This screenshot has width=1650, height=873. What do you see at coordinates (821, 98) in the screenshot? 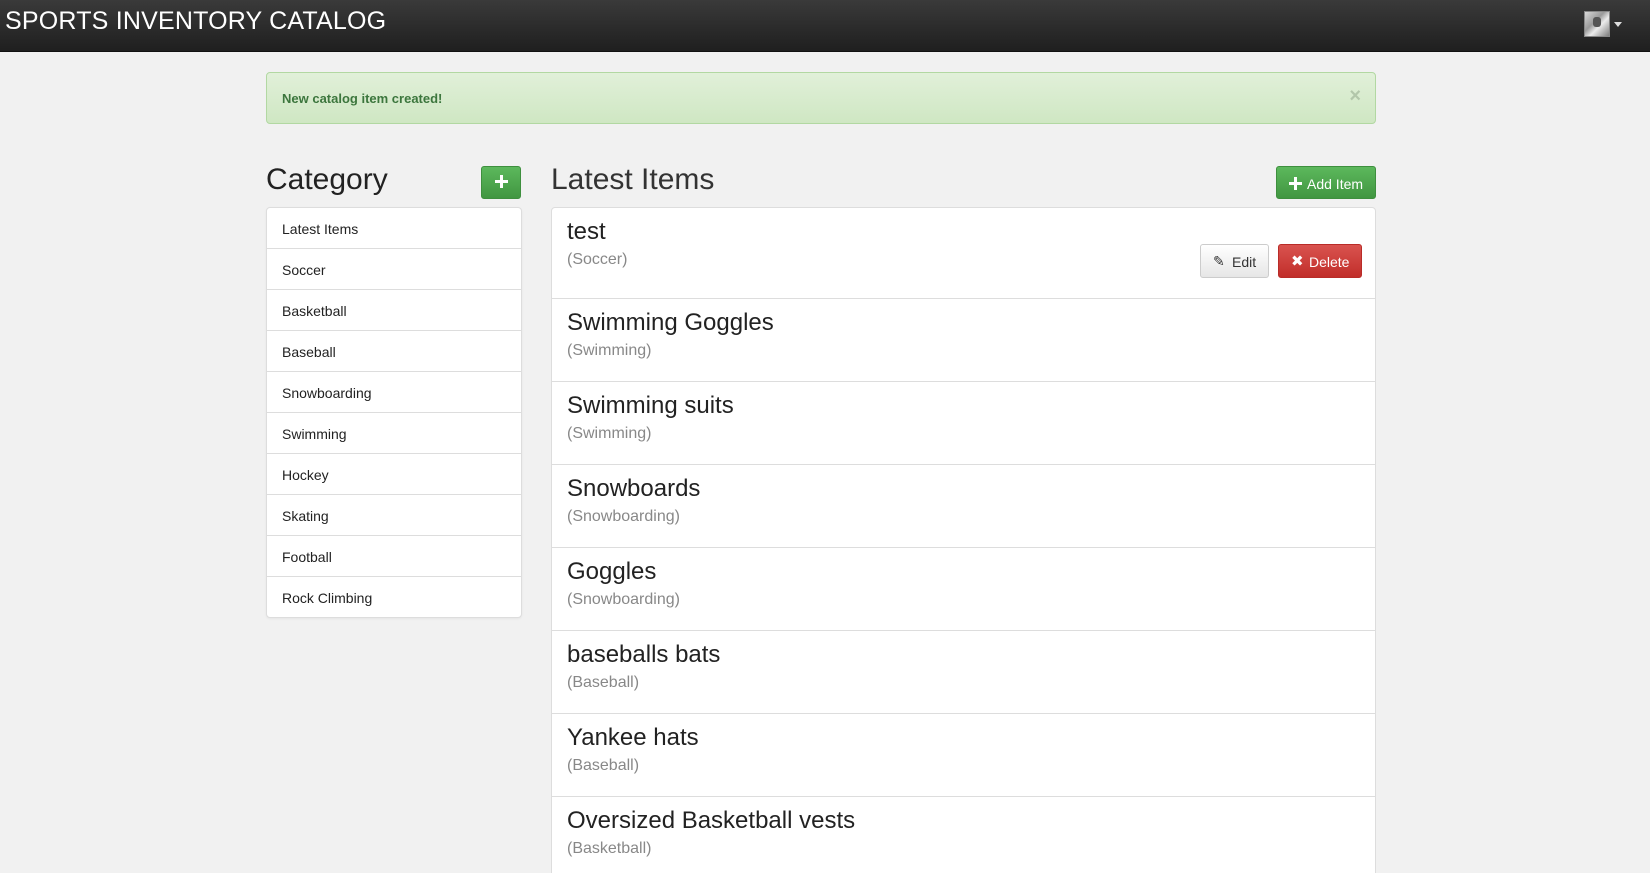
I see `success-alert: New catalog item created! ×` at bounding box center [821, 98].